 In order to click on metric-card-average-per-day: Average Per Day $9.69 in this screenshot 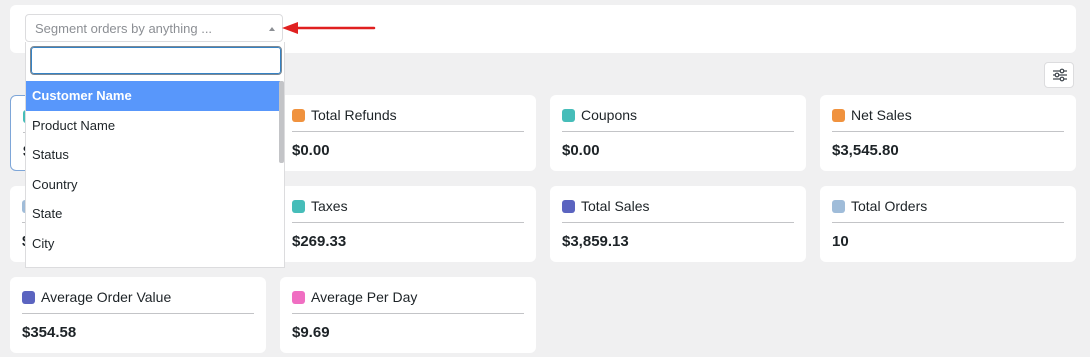, I will do `click(408, 315)`.